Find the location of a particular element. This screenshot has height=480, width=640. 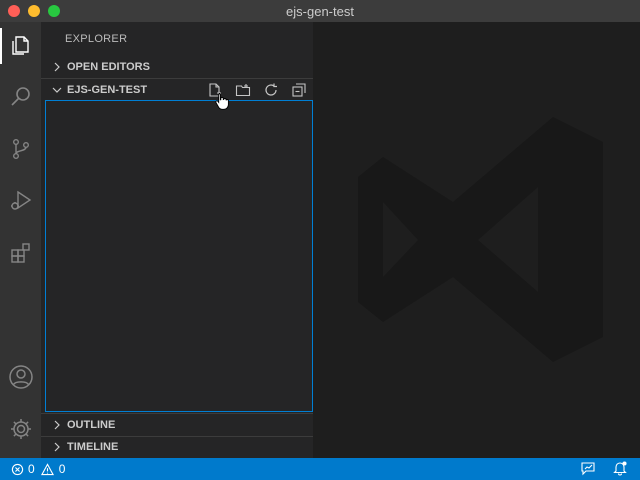

feedback-icon is located at coordinates (588, 469).